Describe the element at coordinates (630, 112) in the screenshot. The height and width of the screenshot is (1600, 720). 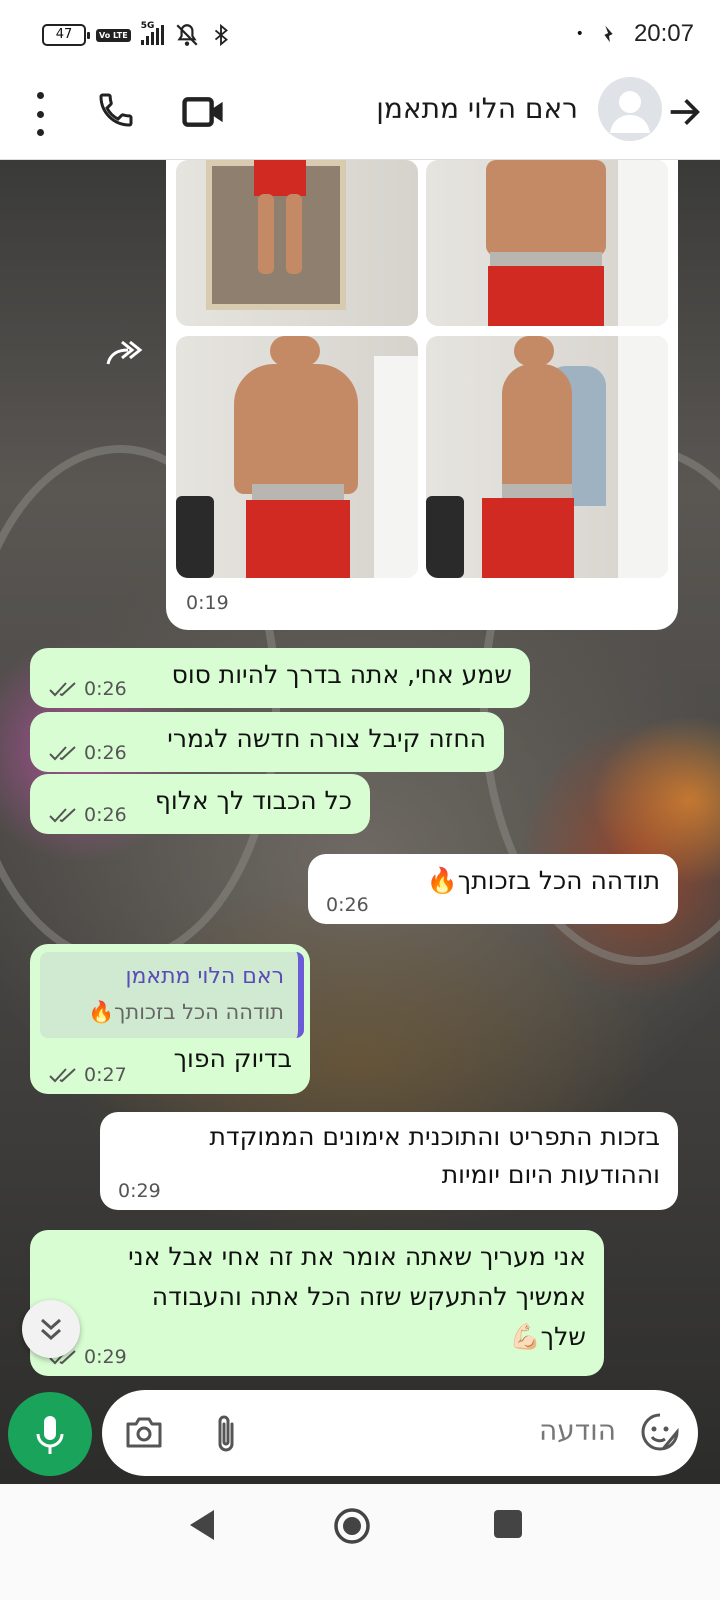
I see `default-avatar-icon` at that location.